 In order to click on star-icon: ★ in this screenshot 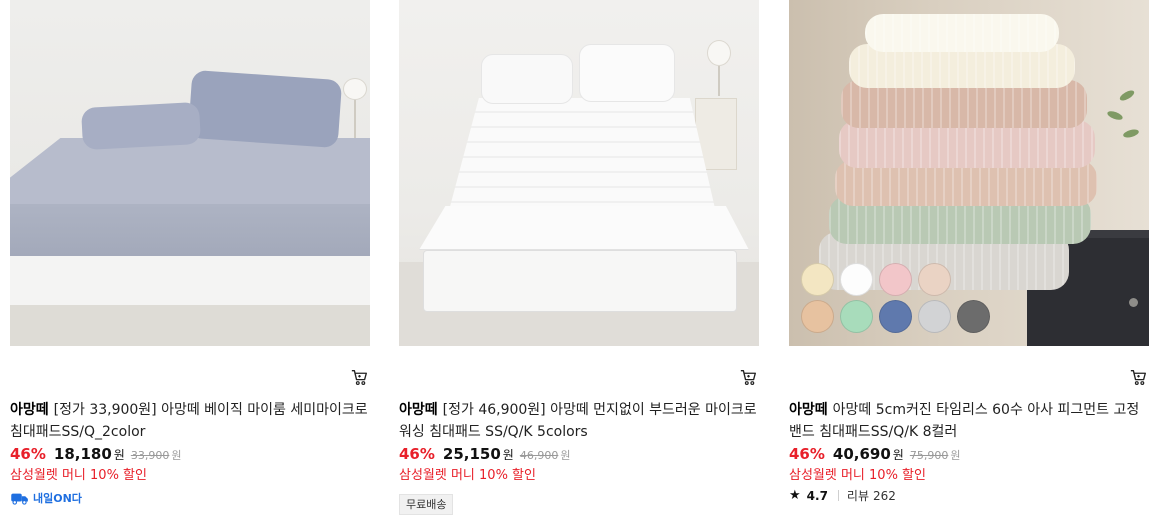, I will do `click(795, 495)`.